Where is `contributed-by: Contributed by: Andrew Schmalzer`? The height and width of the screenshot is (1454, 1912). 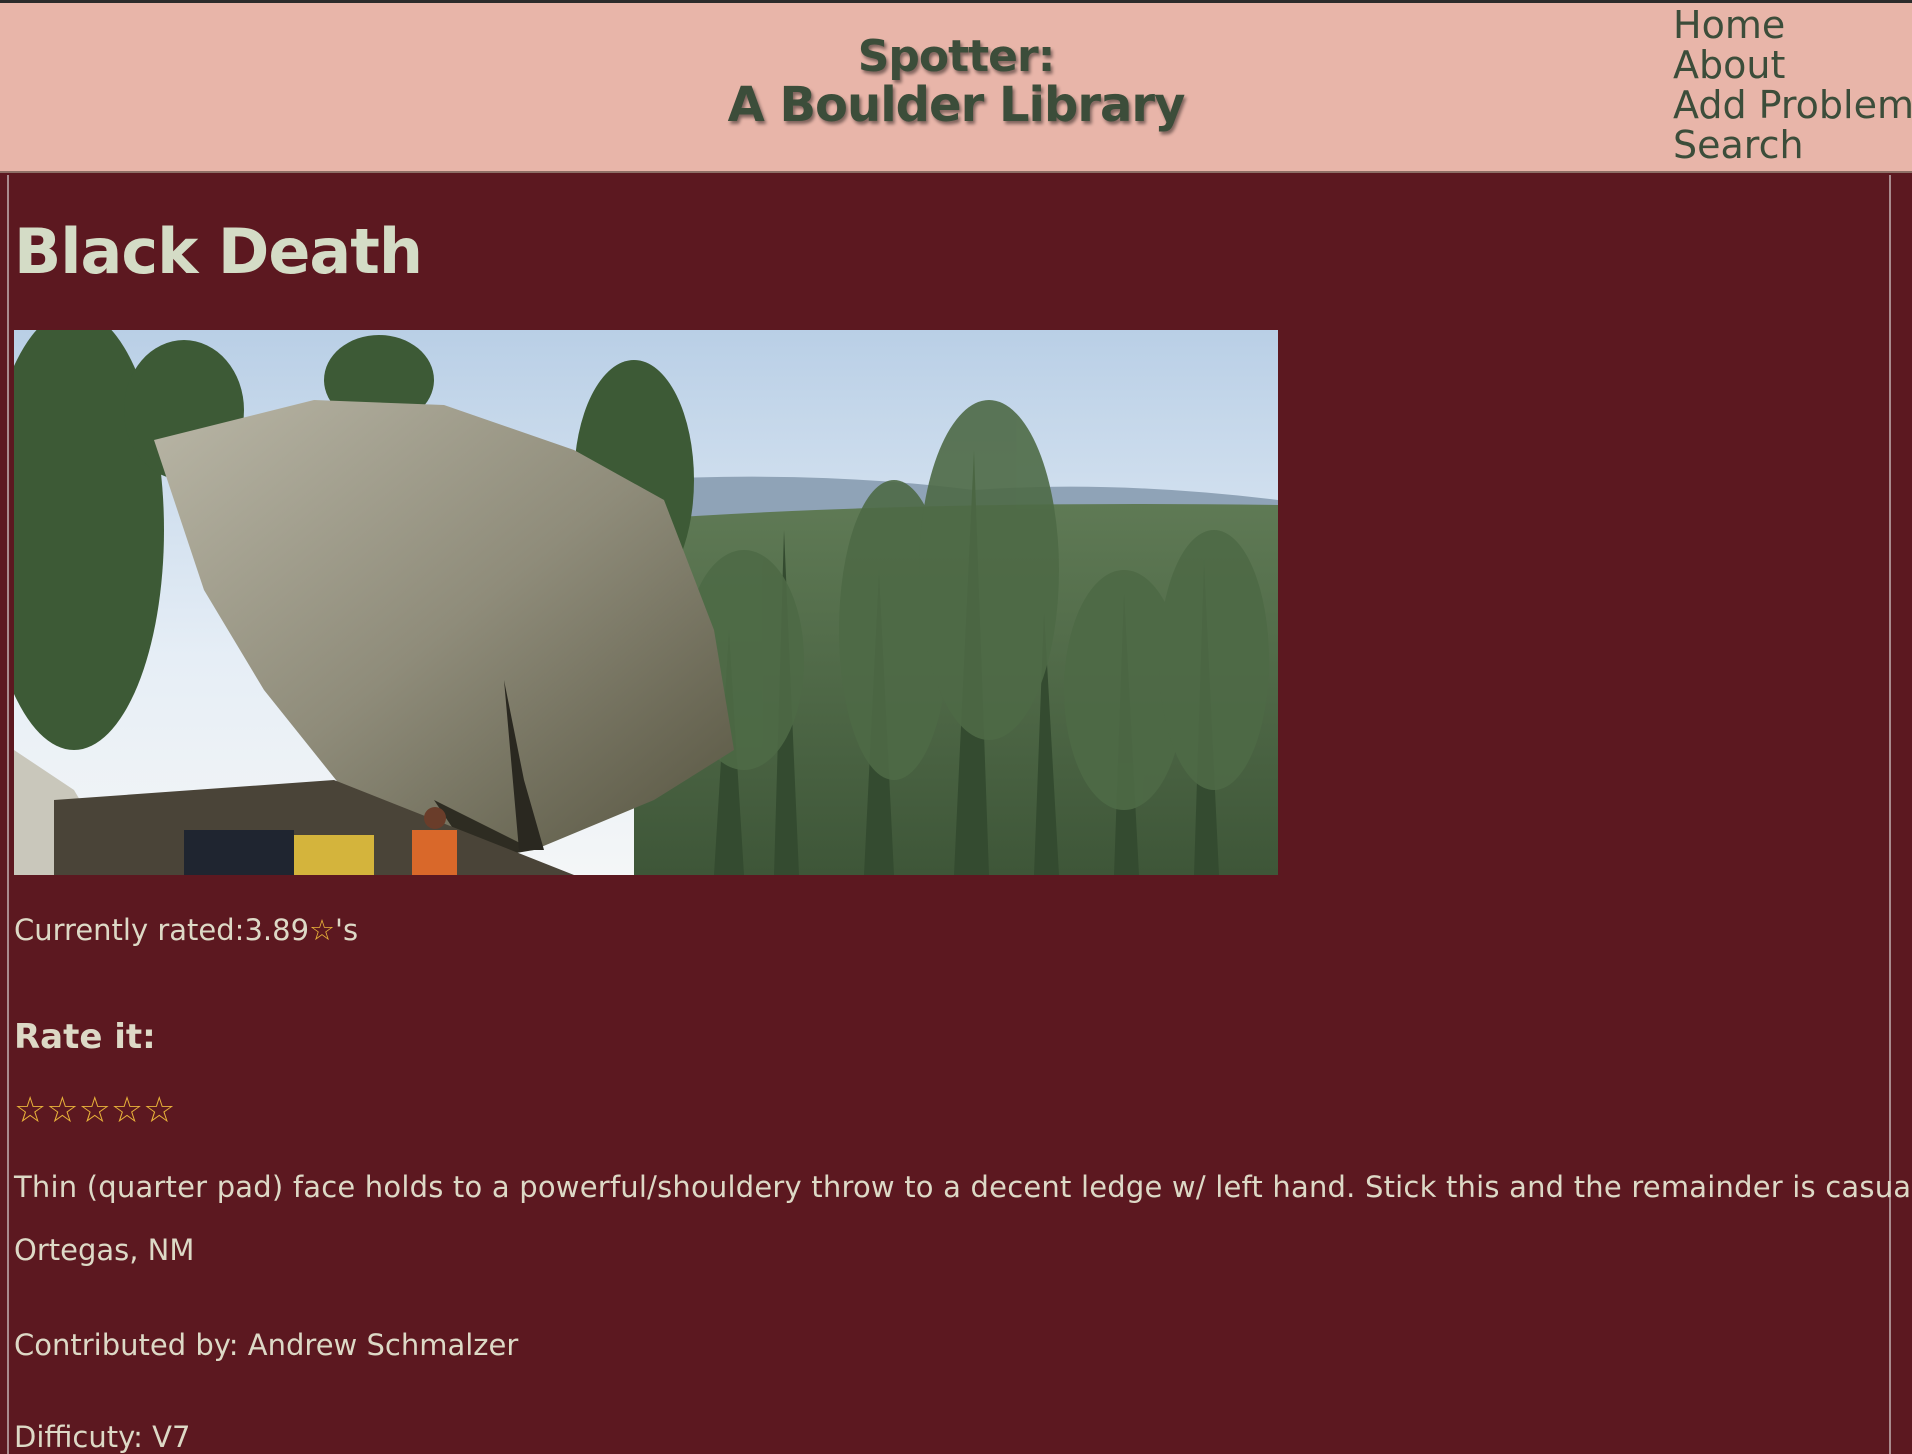
contributed-by: Contributed by: Andrew Schmalzer is located at coordinates (266, 1345).